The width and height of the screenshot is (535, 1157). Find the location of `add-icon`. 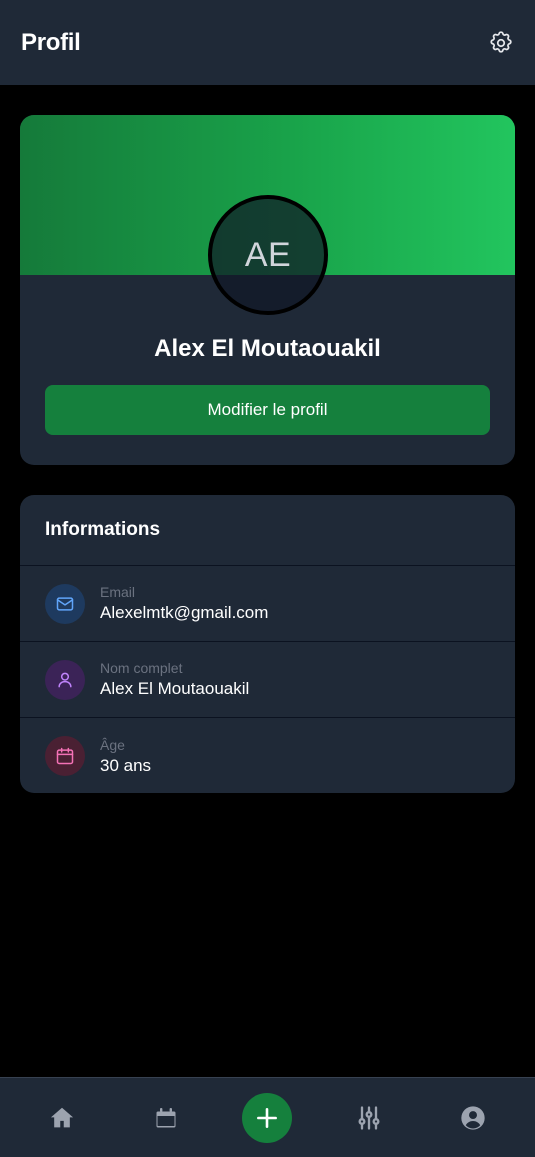

add-icon is located at coordinates (267, 1117).